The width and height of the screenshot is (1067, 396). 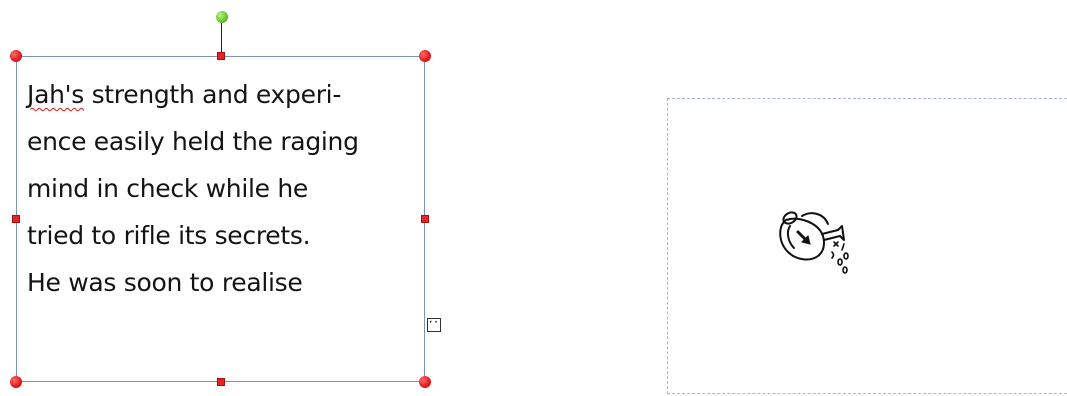 I want to click on resize-handle-top-right, so click(x=425, y=56).